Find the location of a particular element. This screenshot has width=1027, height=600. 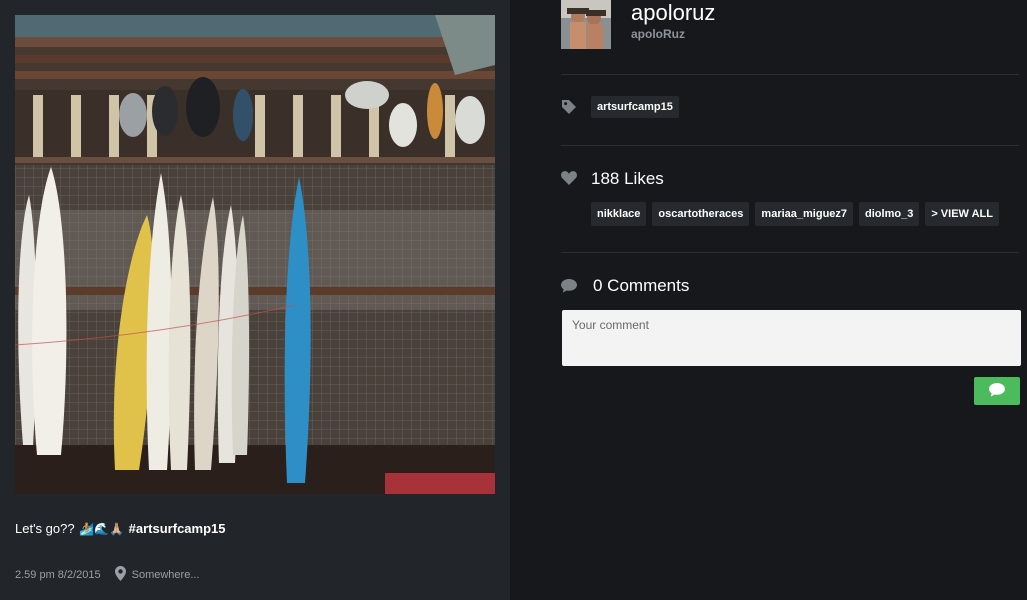

caption-emoji: 🏄🏼🌊🙏🏼 is located at coordinates (102, 529).